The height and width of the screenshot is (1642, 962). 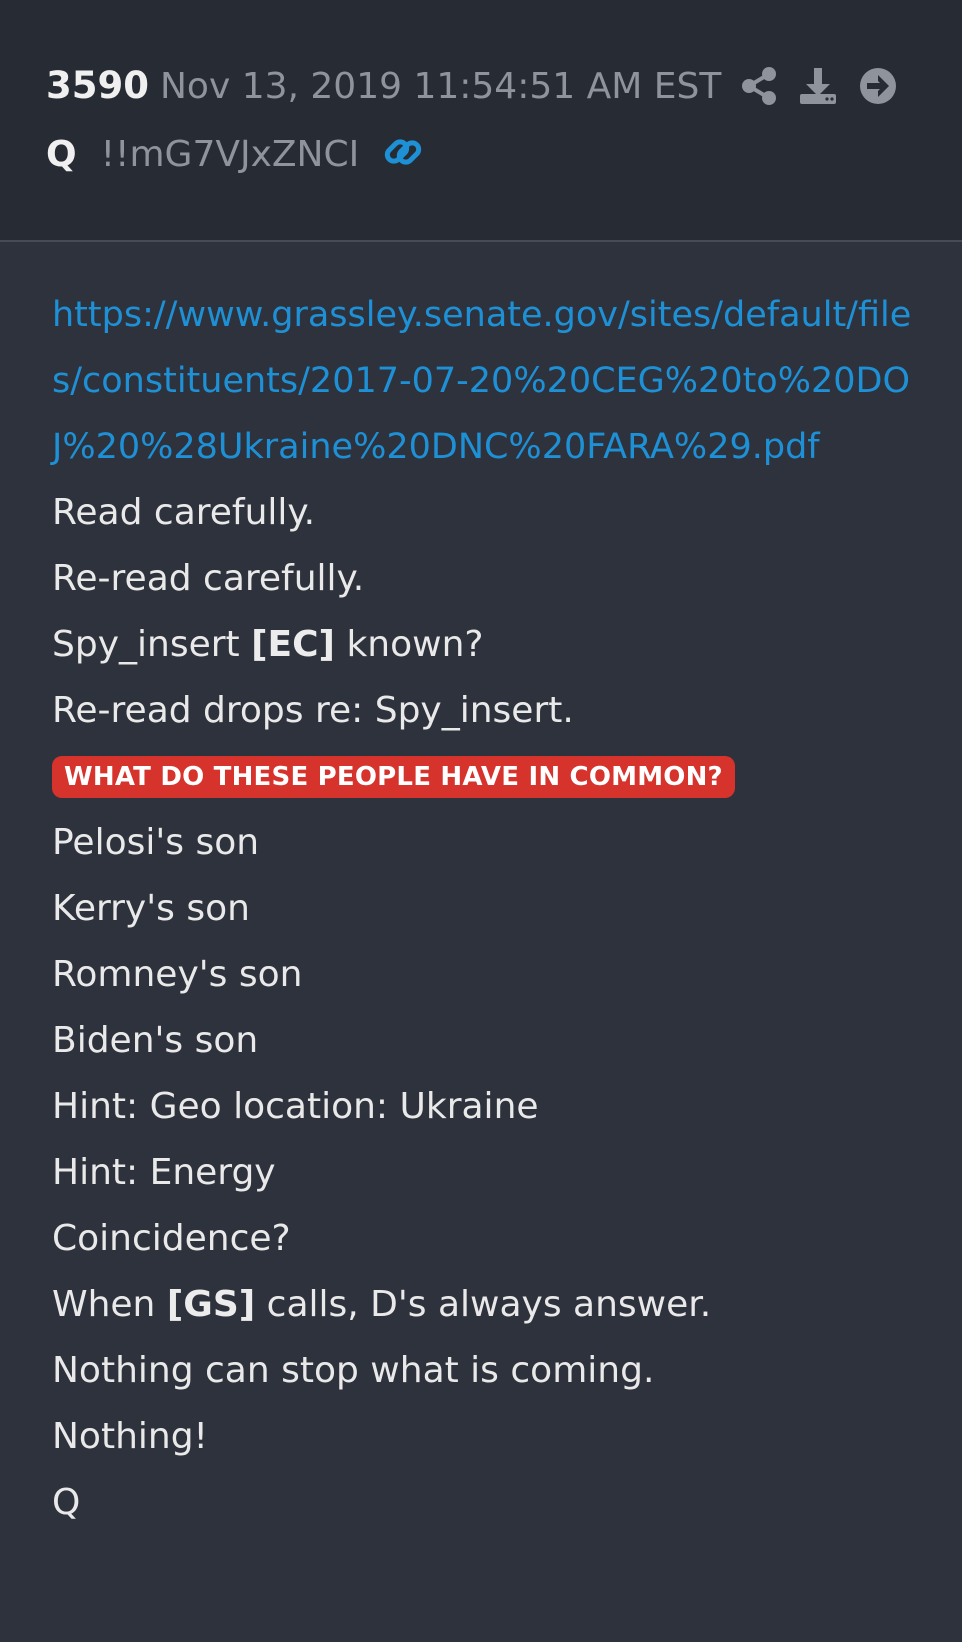 I want to click on text-segment: known?, so click(x=409, y=644).